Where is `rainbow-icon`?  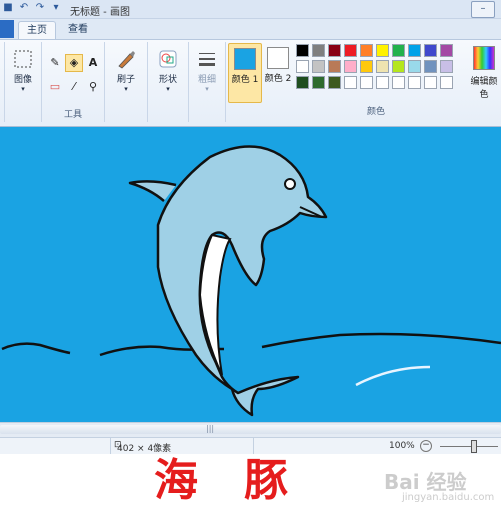 rainbow-icon is located at coordinates (484, 58).